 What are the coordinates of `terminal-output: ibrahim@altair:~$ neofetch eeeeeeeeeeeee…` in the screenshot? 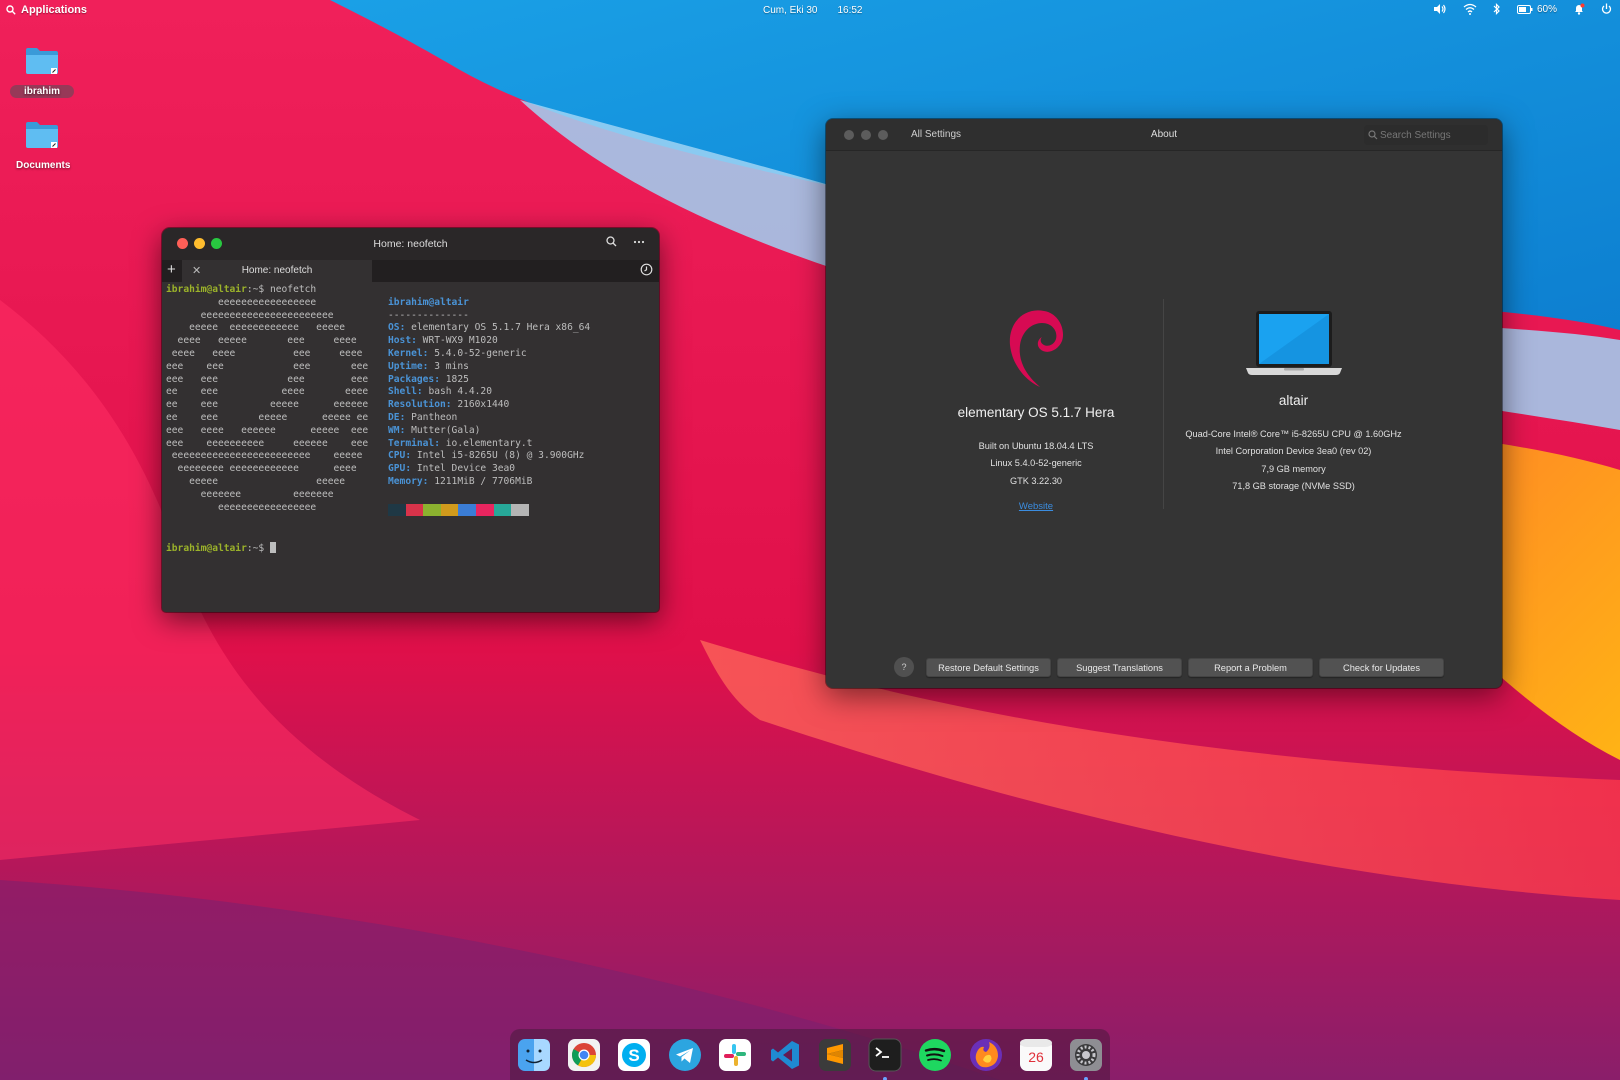 It's located at (410, 448).